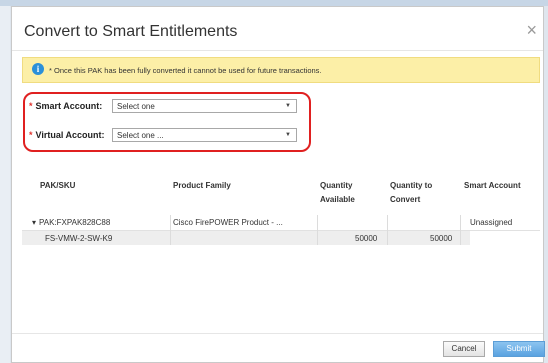  Describe the element at coordinates (277, 333) in the screenshot. I see `footer-divider` at that location.